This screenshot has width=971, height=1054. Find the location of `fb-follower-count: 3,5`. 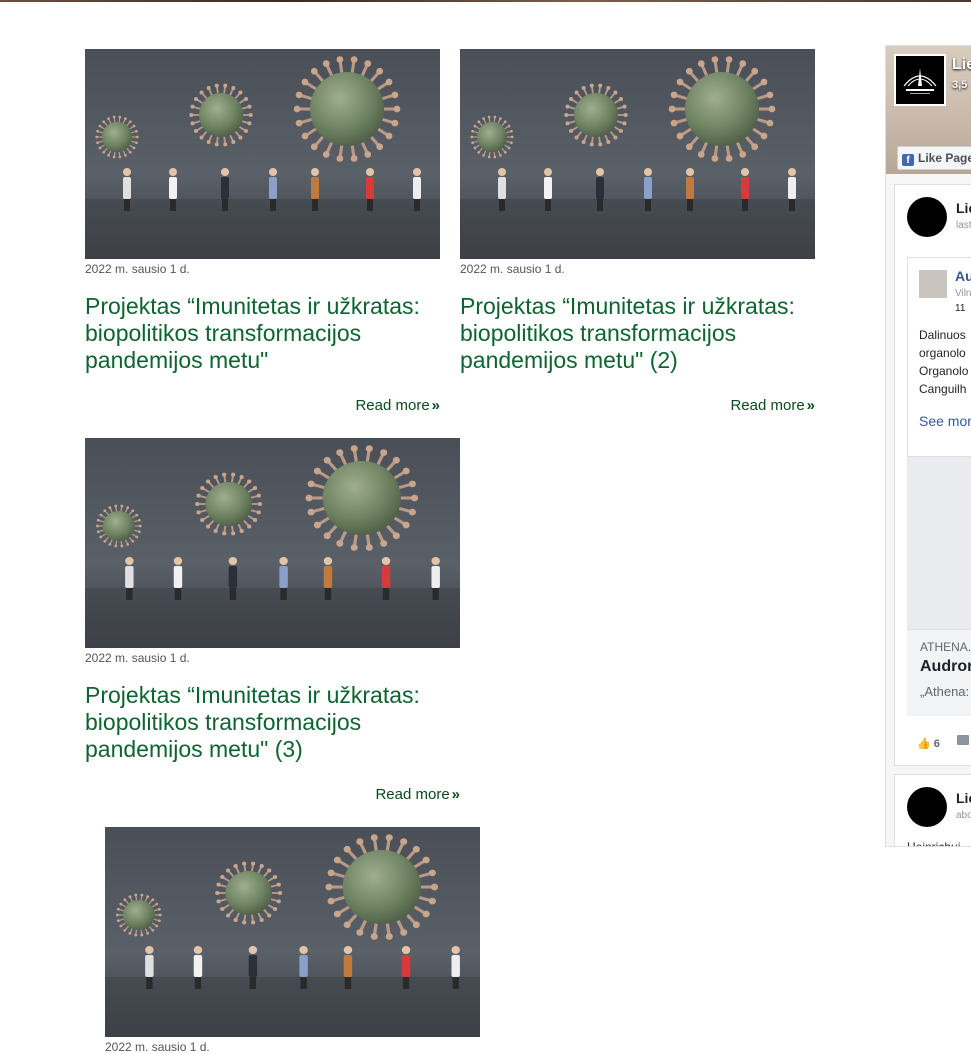

fb-follower-count: 3,5 is located at coordinates (960, 85).